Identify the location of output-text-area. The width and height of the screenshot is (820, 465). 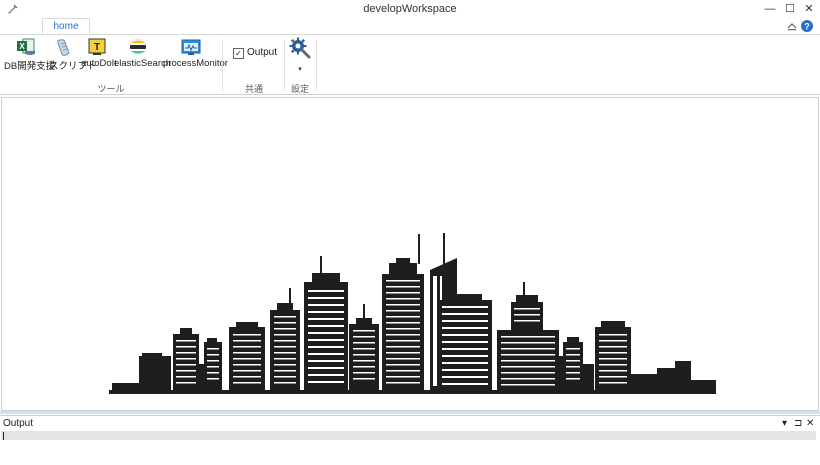
(408, 435).